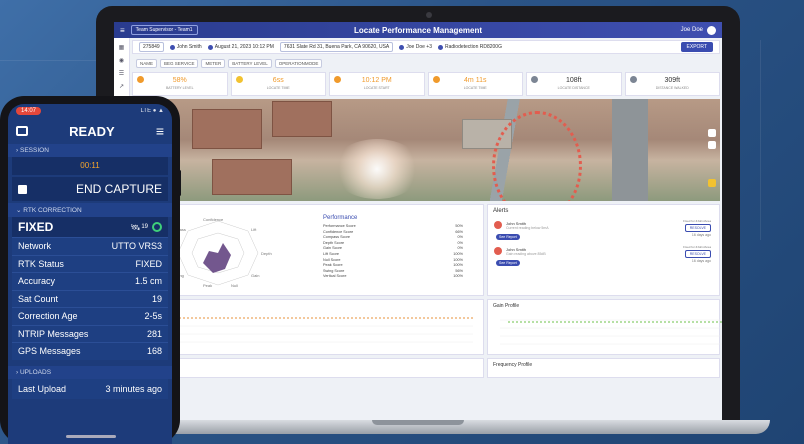 This screenshot has height=444, width=804. I want to click on gain-profile-title: Gain Profile, so click(506, 306).